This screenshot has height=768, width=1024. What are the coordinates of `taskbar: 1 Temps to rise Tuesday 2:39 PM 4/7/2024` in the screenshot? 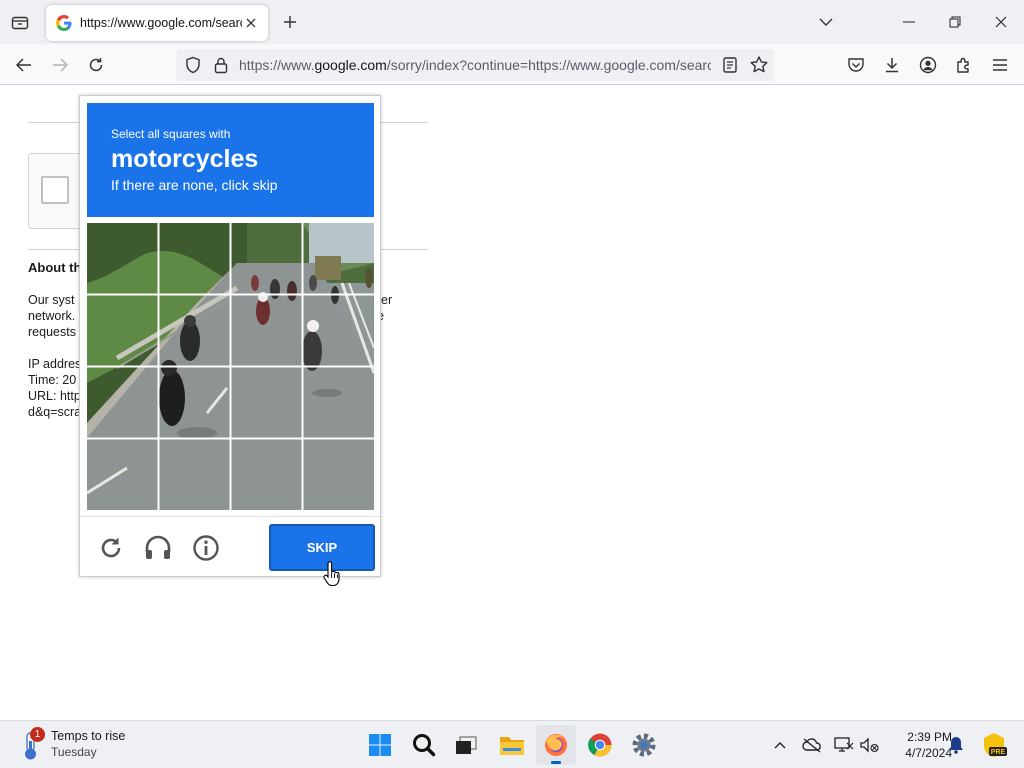 It's located at (512, 744).